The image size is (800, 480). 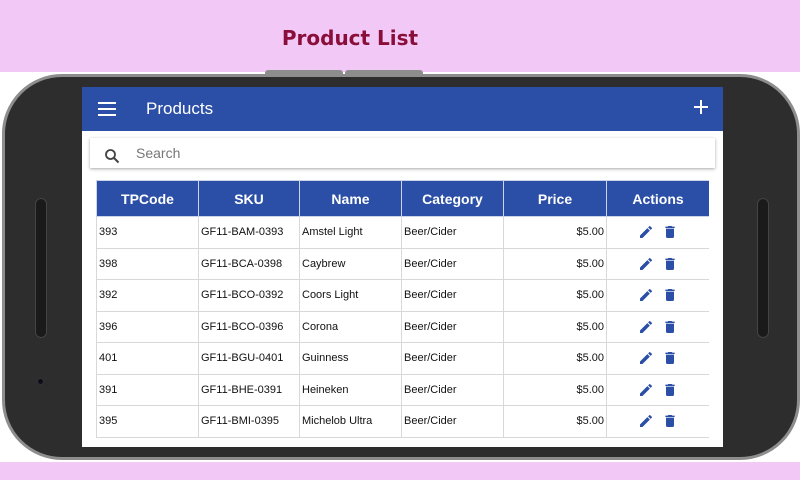 What do you see at coordinates (249, 263) in the screenshot?
I see `sku-cell: GF11-BCA-0398` at bounding box center [249, 263].